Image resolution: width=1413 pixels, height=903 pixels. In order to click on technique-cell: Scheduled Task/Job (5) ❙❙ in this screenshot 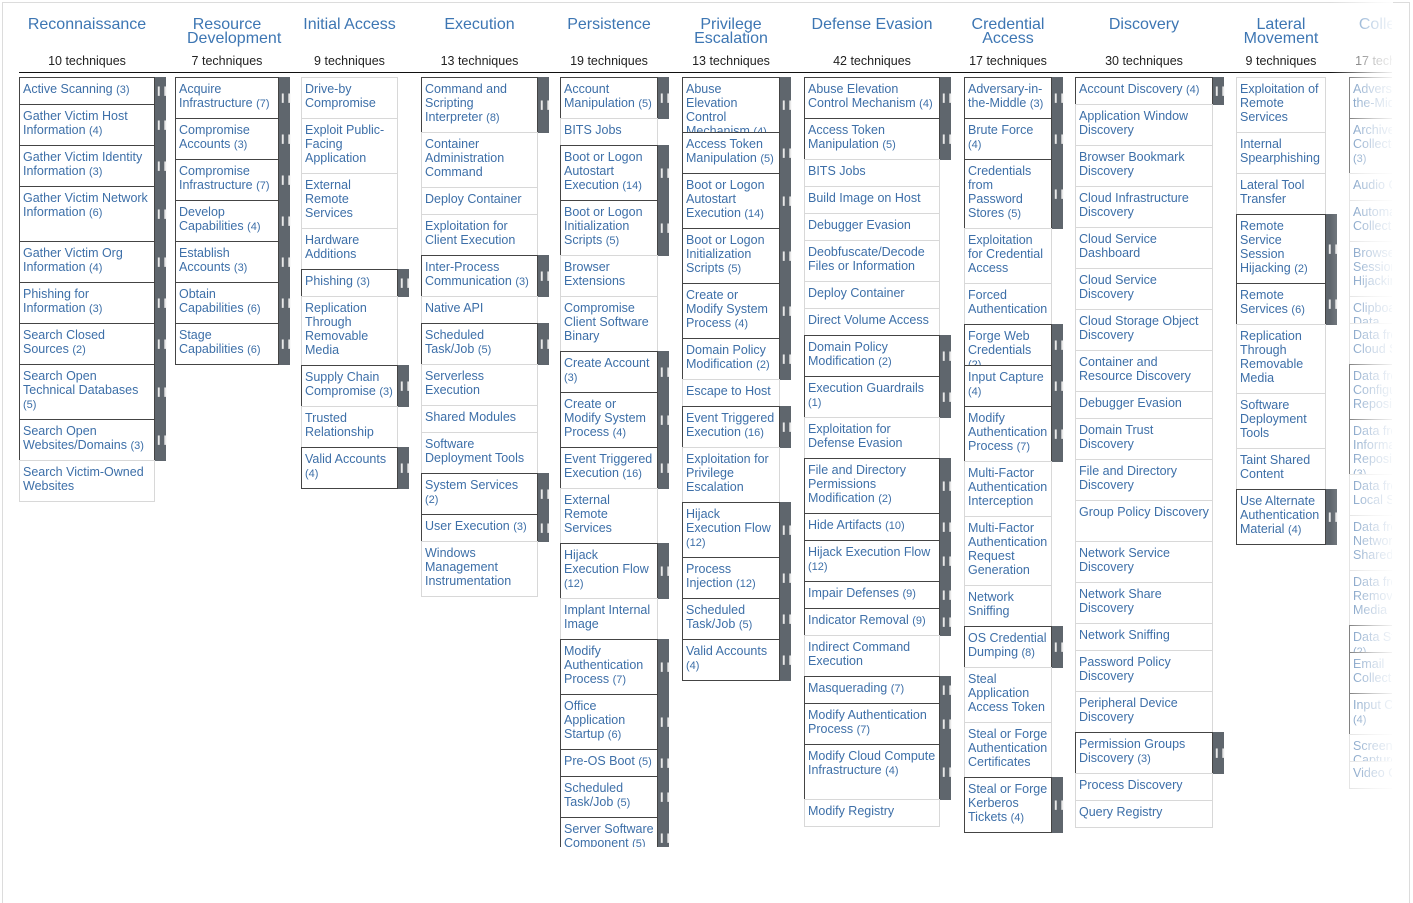, I will do `click(486, 344)`.